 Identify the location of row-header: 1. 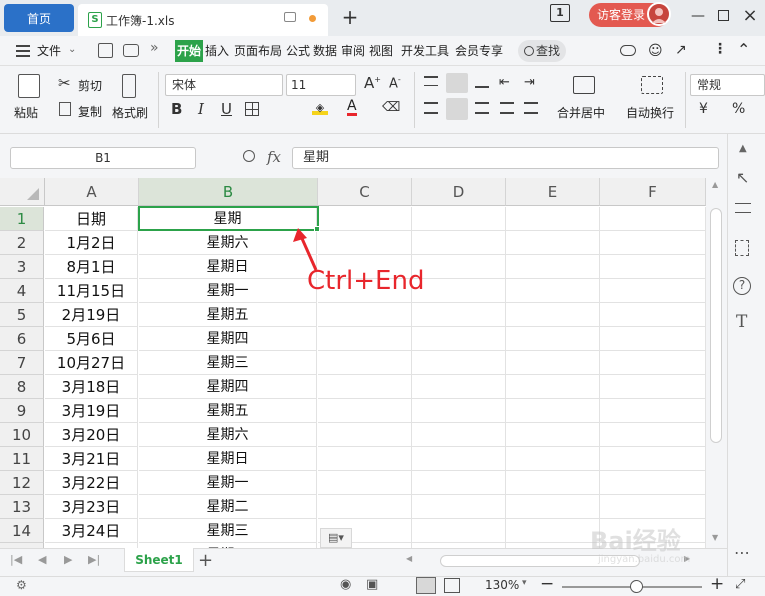
(22, 219).